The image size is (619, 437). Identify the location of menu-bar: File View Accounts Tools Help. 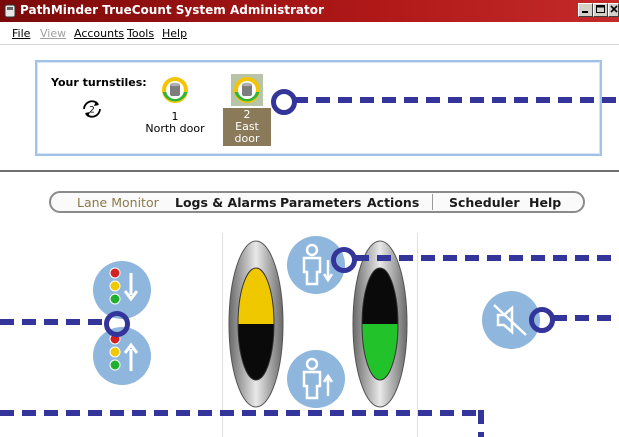
(309, 33).